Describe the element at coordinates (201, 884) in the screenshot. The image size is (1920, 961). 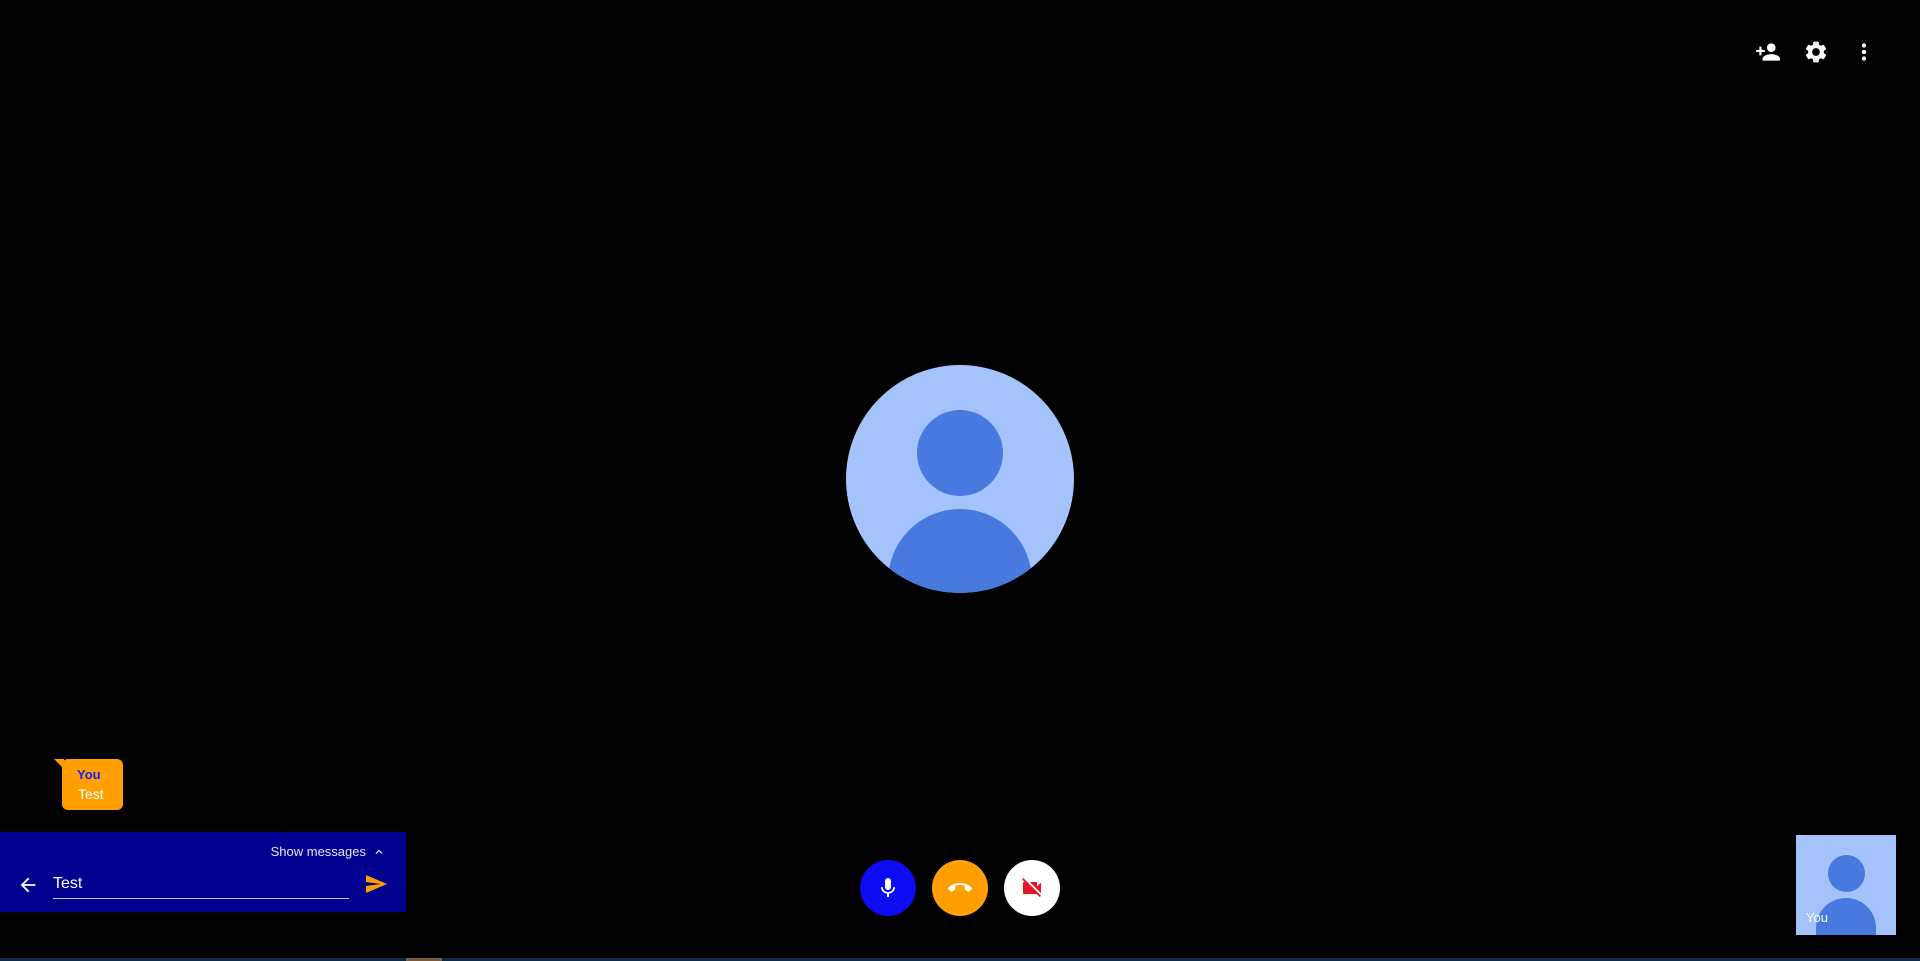
I see `chat-message-input` at that location.